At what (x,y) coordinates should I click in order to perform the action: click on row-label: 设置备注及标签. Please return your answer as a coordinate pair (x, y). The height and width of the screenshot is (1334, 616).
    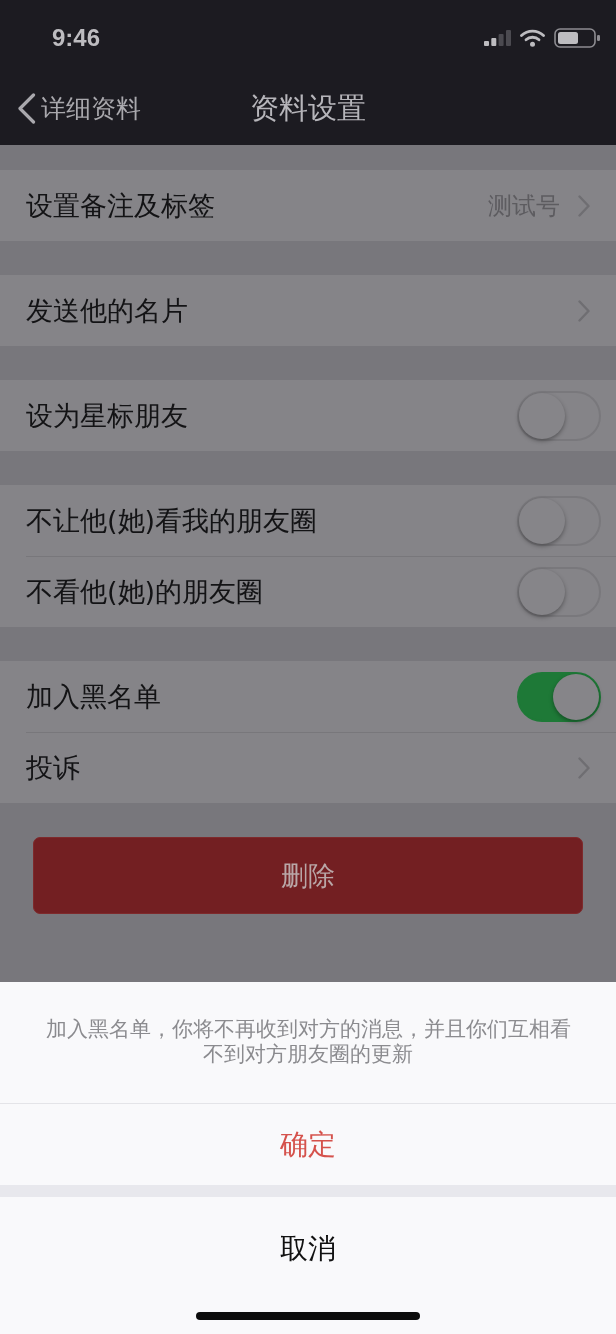
    Looking at the image, I should click on (120, 205).